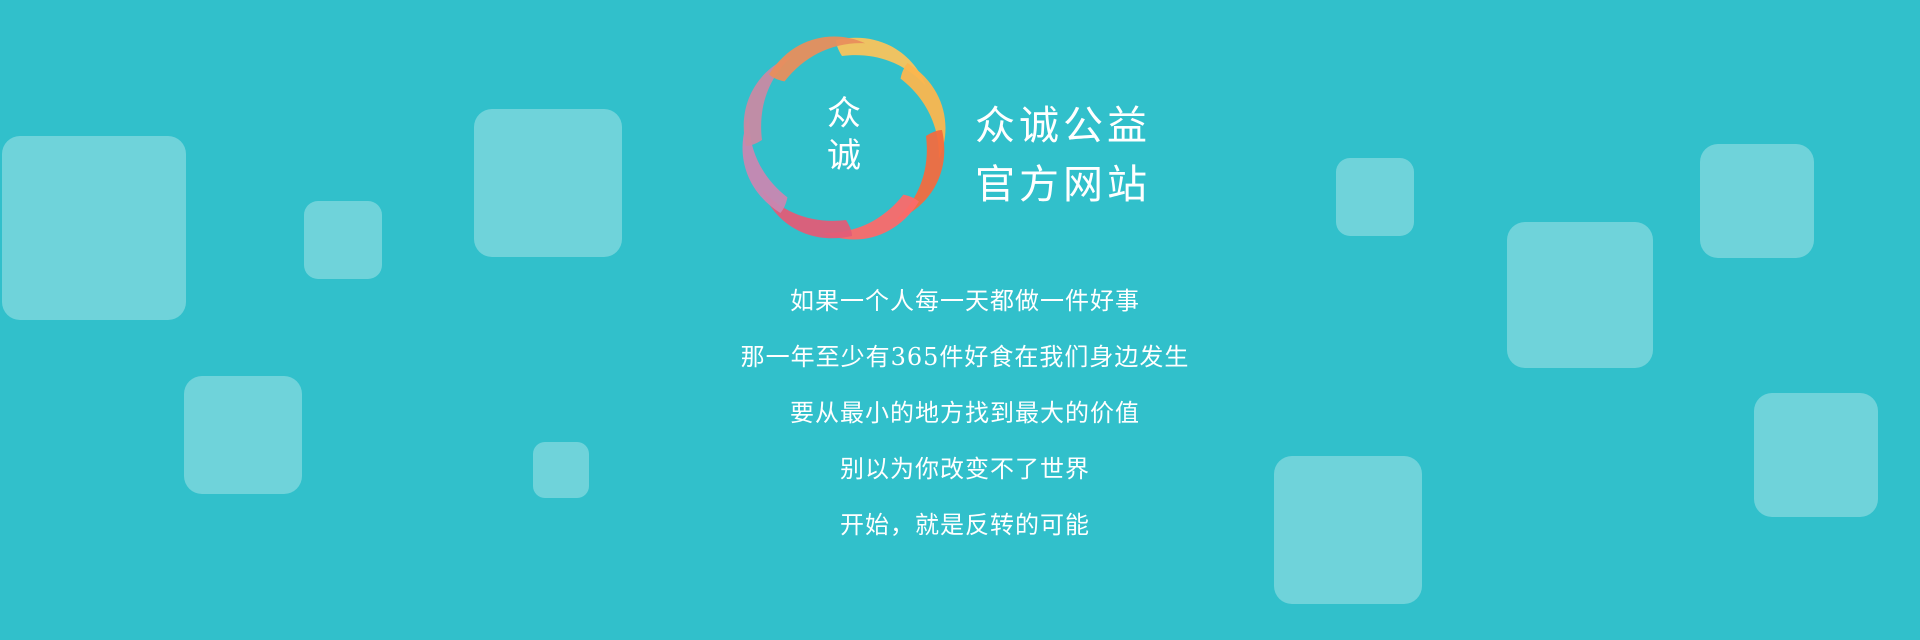 The image size is (1920, 640). Describe the element at coordinates (965, 357) in the screenshot. I see `slogan-line: 那一年至少有365件好食在我们身边发生` at that location.